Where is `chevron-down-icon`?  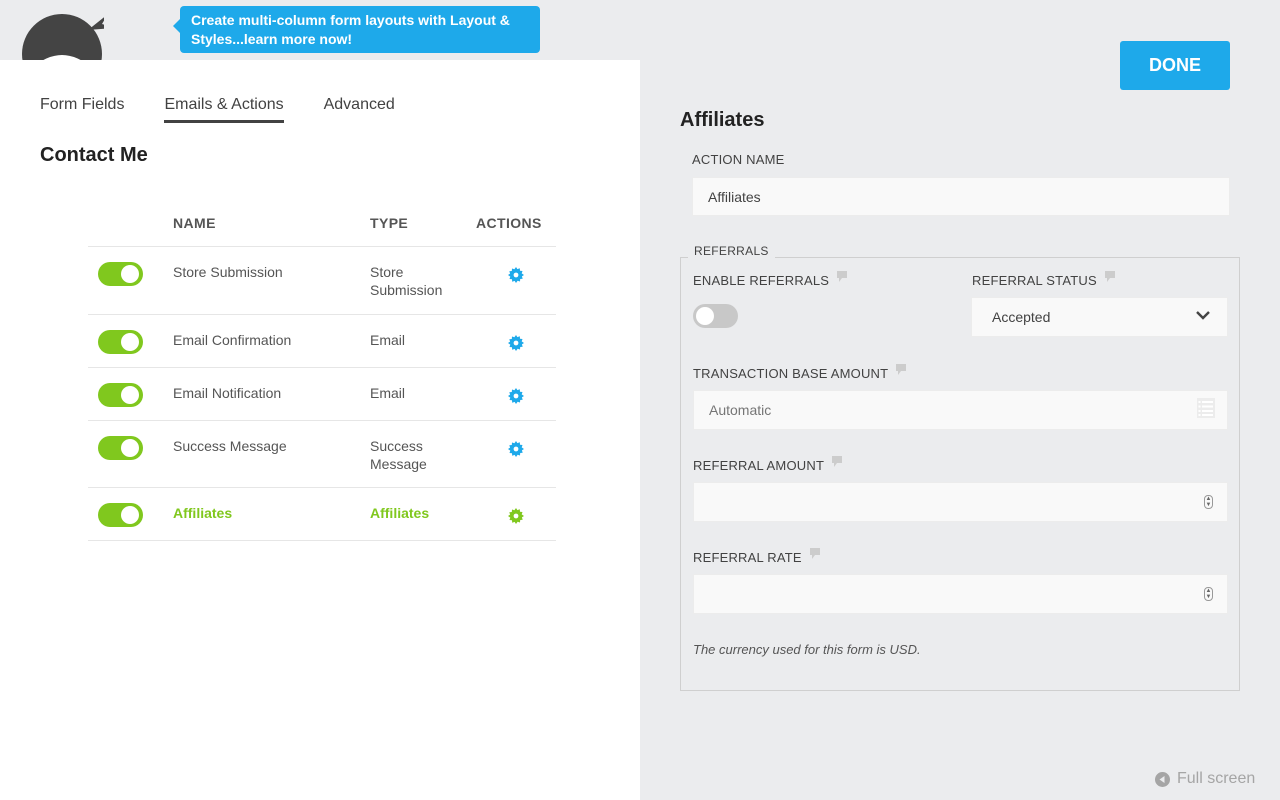 chevron-down-icon is located at coordinates (1203, 315).